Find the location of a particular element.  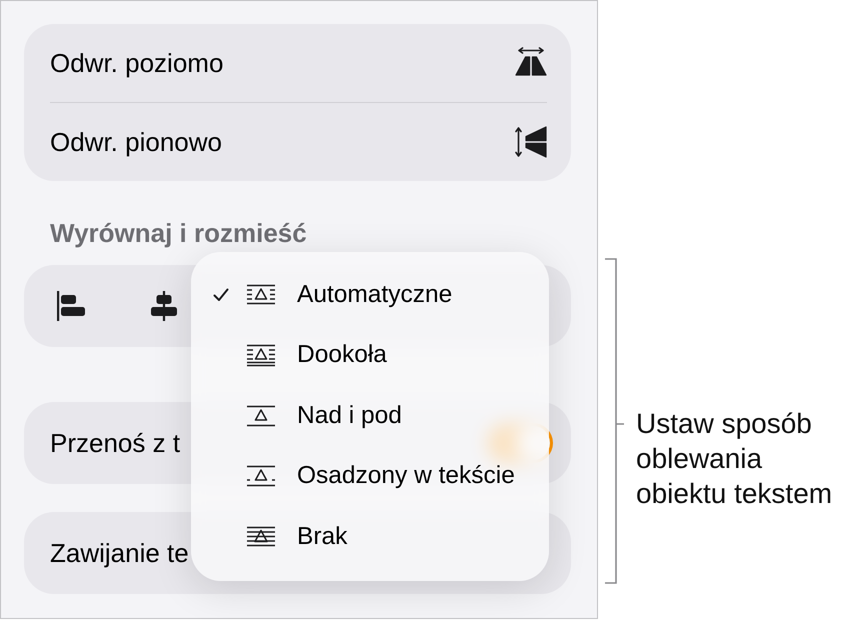

wrap-automatic-icon is located at coordinates (261, 295).